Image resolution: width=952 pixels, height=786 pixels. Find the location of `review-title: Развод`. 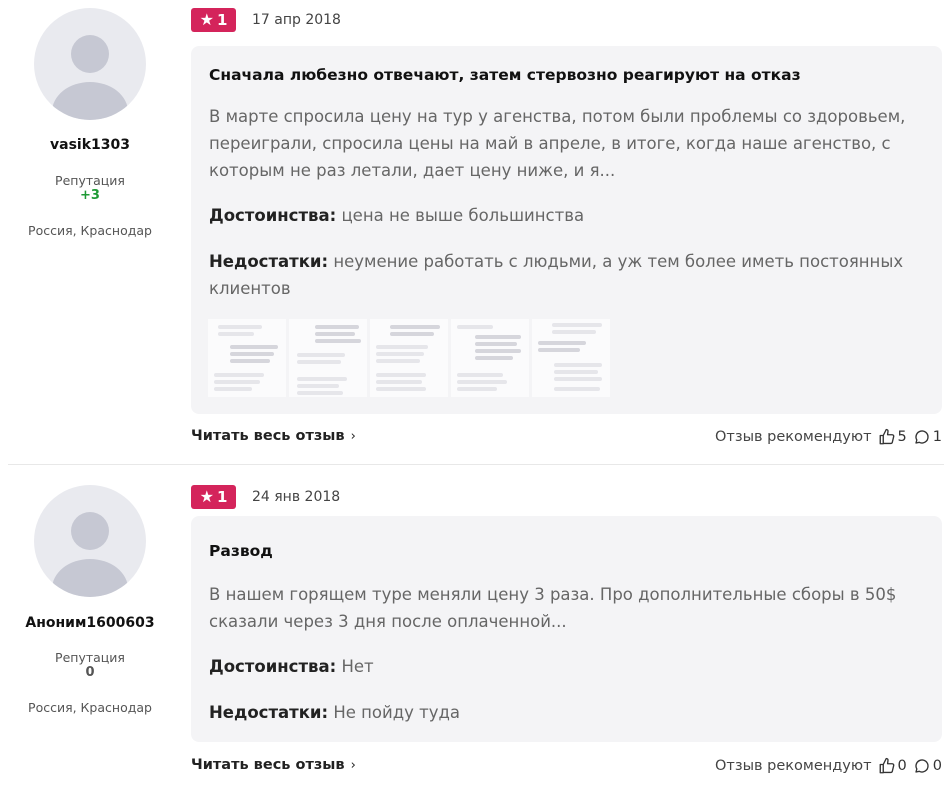

review-title: Развод is located at coordinates (241, 551).